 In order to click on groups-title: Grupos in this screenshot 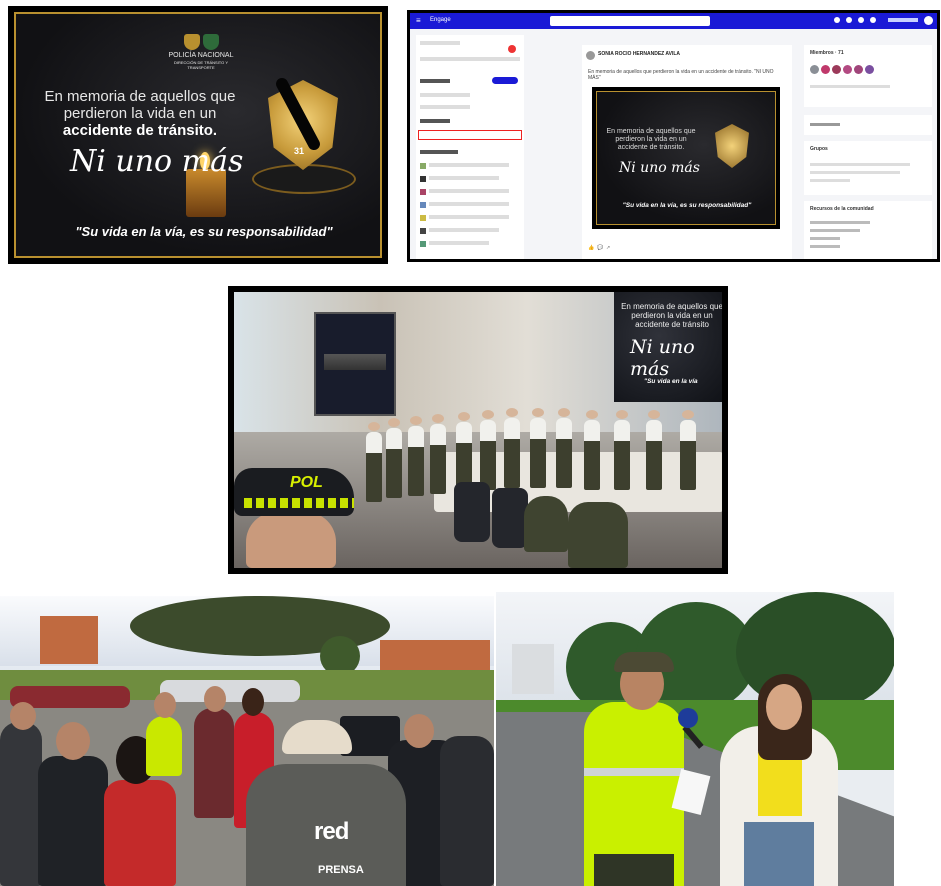, I will do `click(819, 149)`.